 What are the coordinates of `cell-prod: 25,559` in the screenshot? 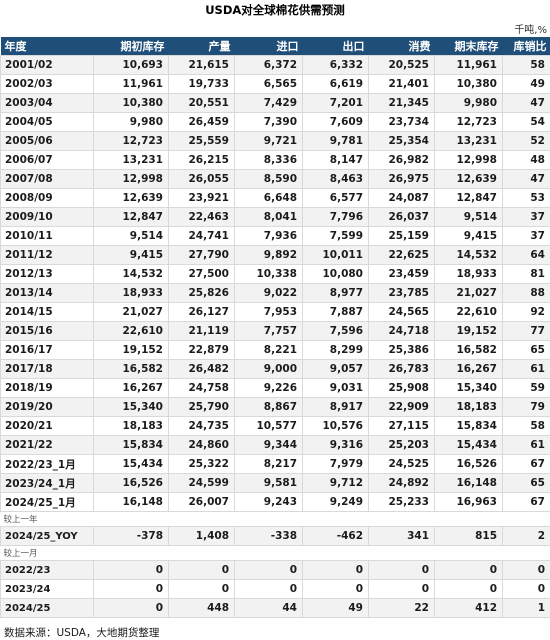 It's located at (202, 141).